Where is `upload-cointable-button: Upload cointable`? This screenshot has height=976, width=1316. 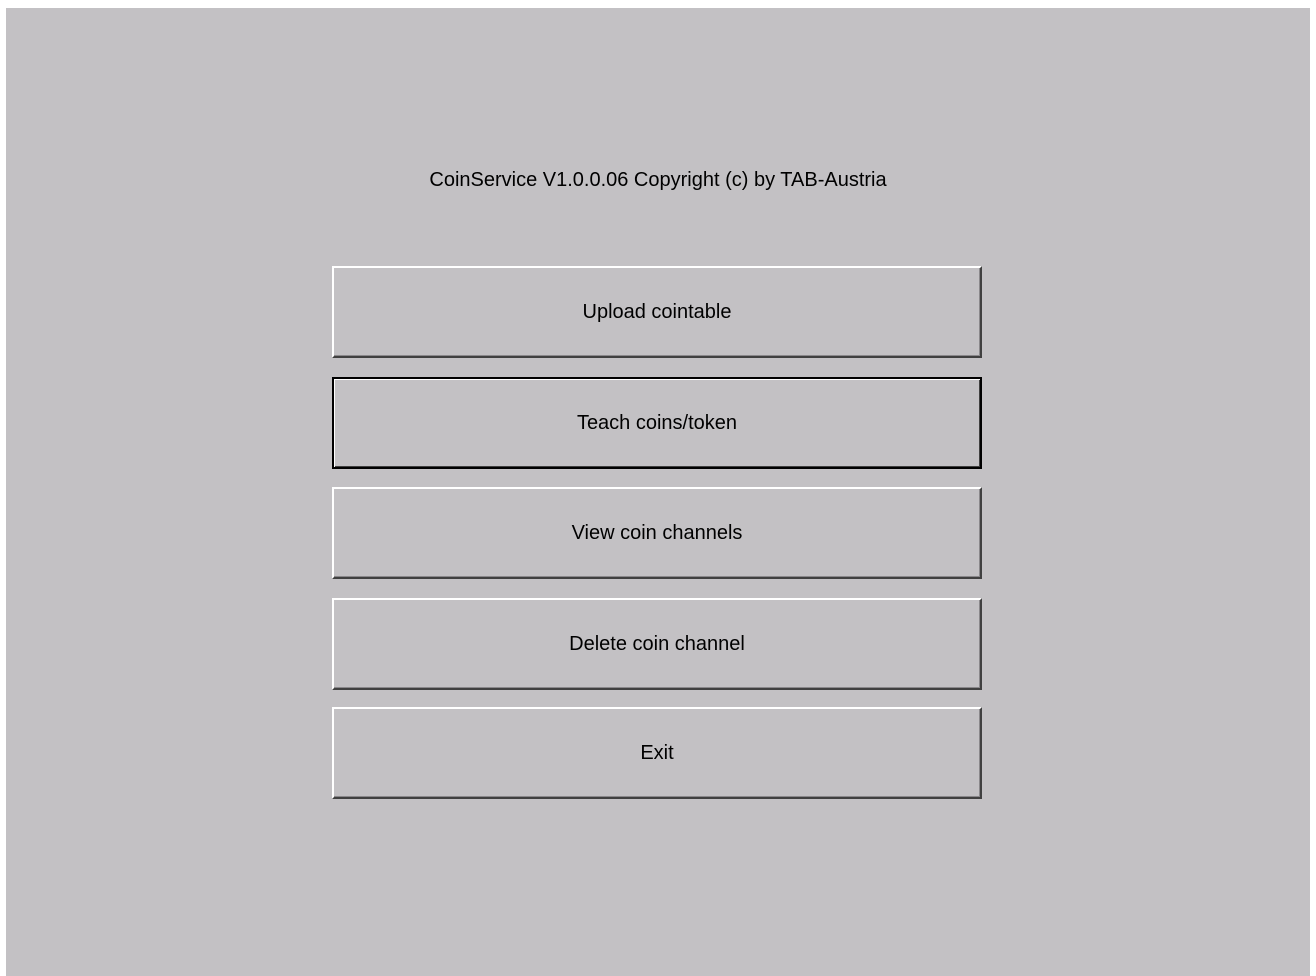 upload-cointable-button: Upload cointable is located at coordinates (657, 312).